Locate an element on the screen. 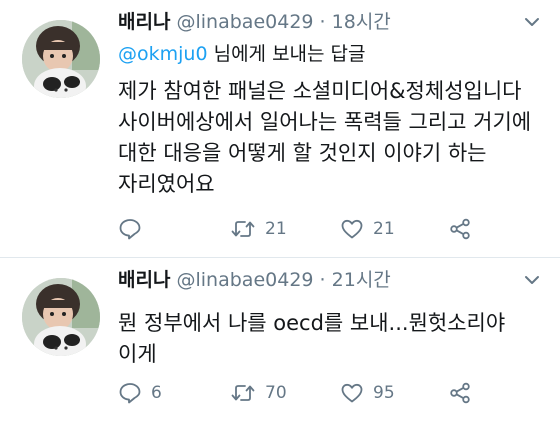 This screenshot has height=424, width=560. timestamp: 21시간 is located at coordinates (361, 280).